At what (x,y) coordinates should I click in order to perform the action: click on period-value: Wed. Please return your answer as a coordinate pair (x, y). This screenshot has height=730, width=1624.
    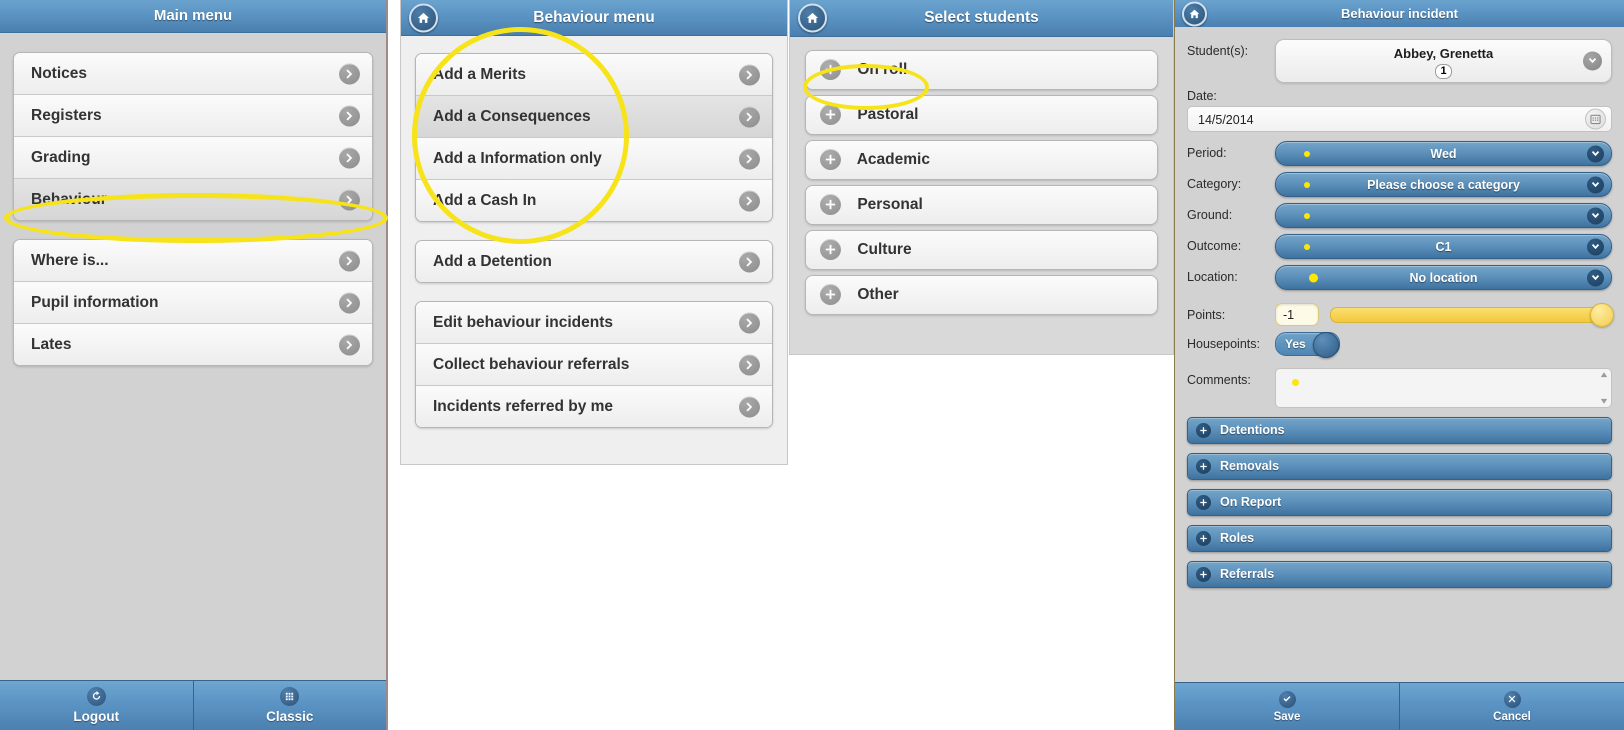
    Looking at the image, I should click on (1443, 154).